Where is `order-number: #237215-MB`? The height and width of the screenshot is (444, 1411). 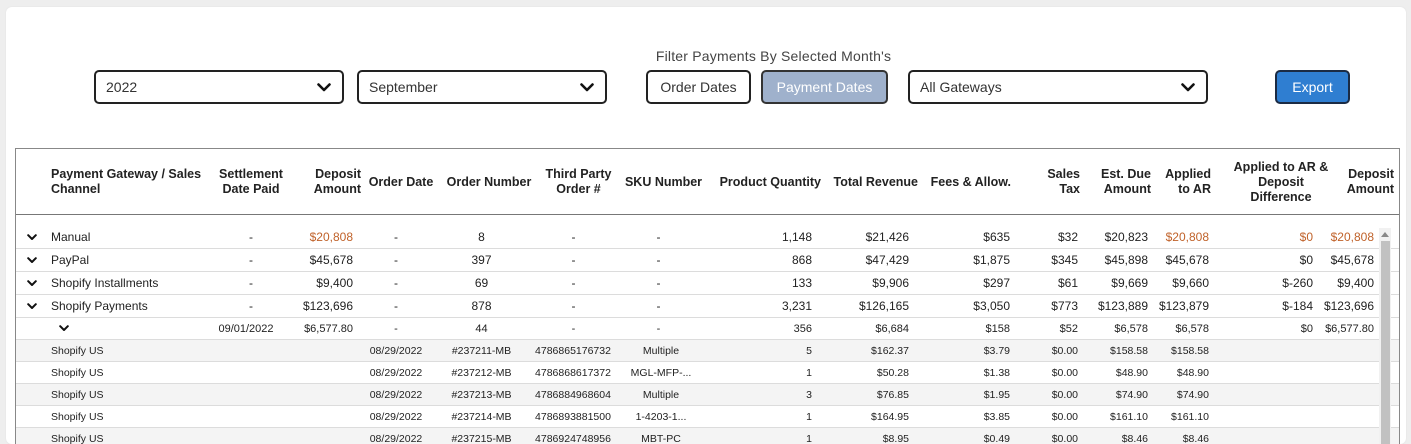 order-number: #237215-MB is located at coordinates (481, 438).